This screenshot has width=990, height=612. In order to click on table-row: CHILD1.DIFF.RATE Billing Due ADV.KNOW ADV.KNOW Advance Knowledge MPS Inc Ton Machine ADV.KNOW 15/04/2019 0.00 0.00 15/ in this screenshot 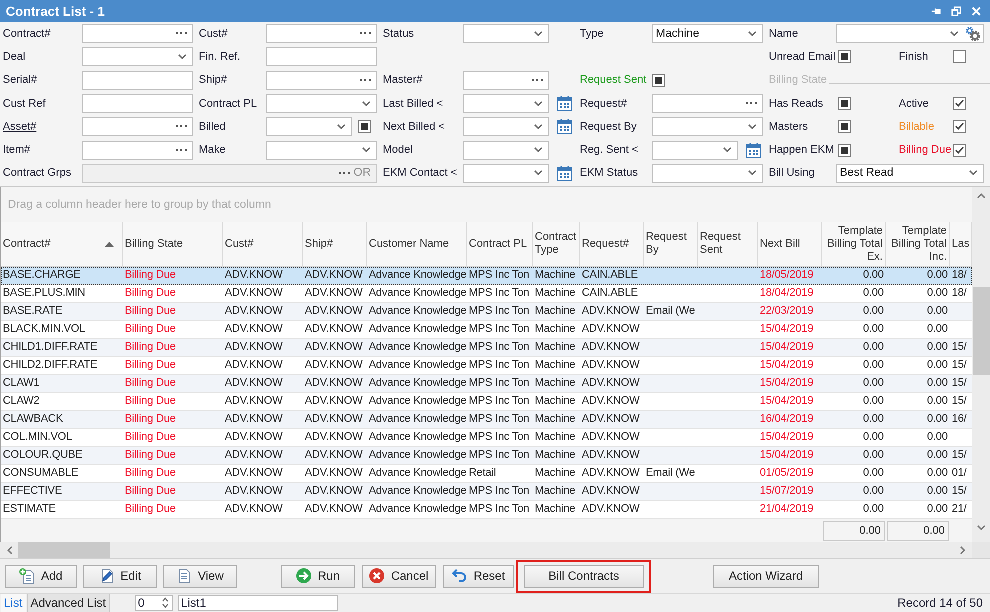, I will do `click(486, 348)`.